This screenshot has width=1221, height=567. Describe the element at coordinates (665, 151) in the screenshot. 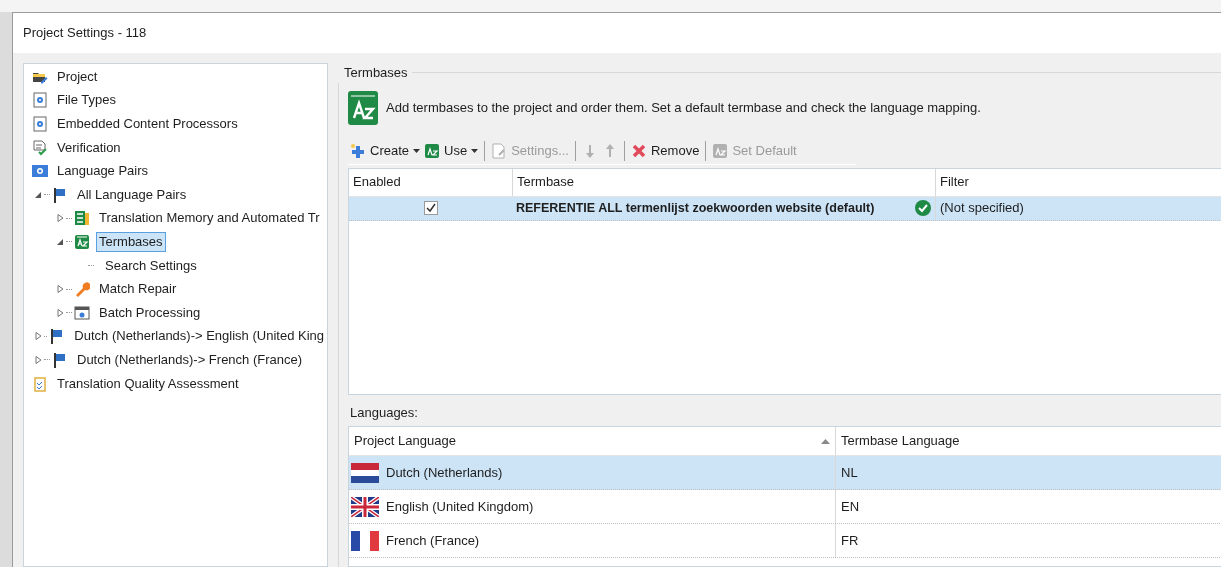

I see `toolbar-button: Remove` at that location.